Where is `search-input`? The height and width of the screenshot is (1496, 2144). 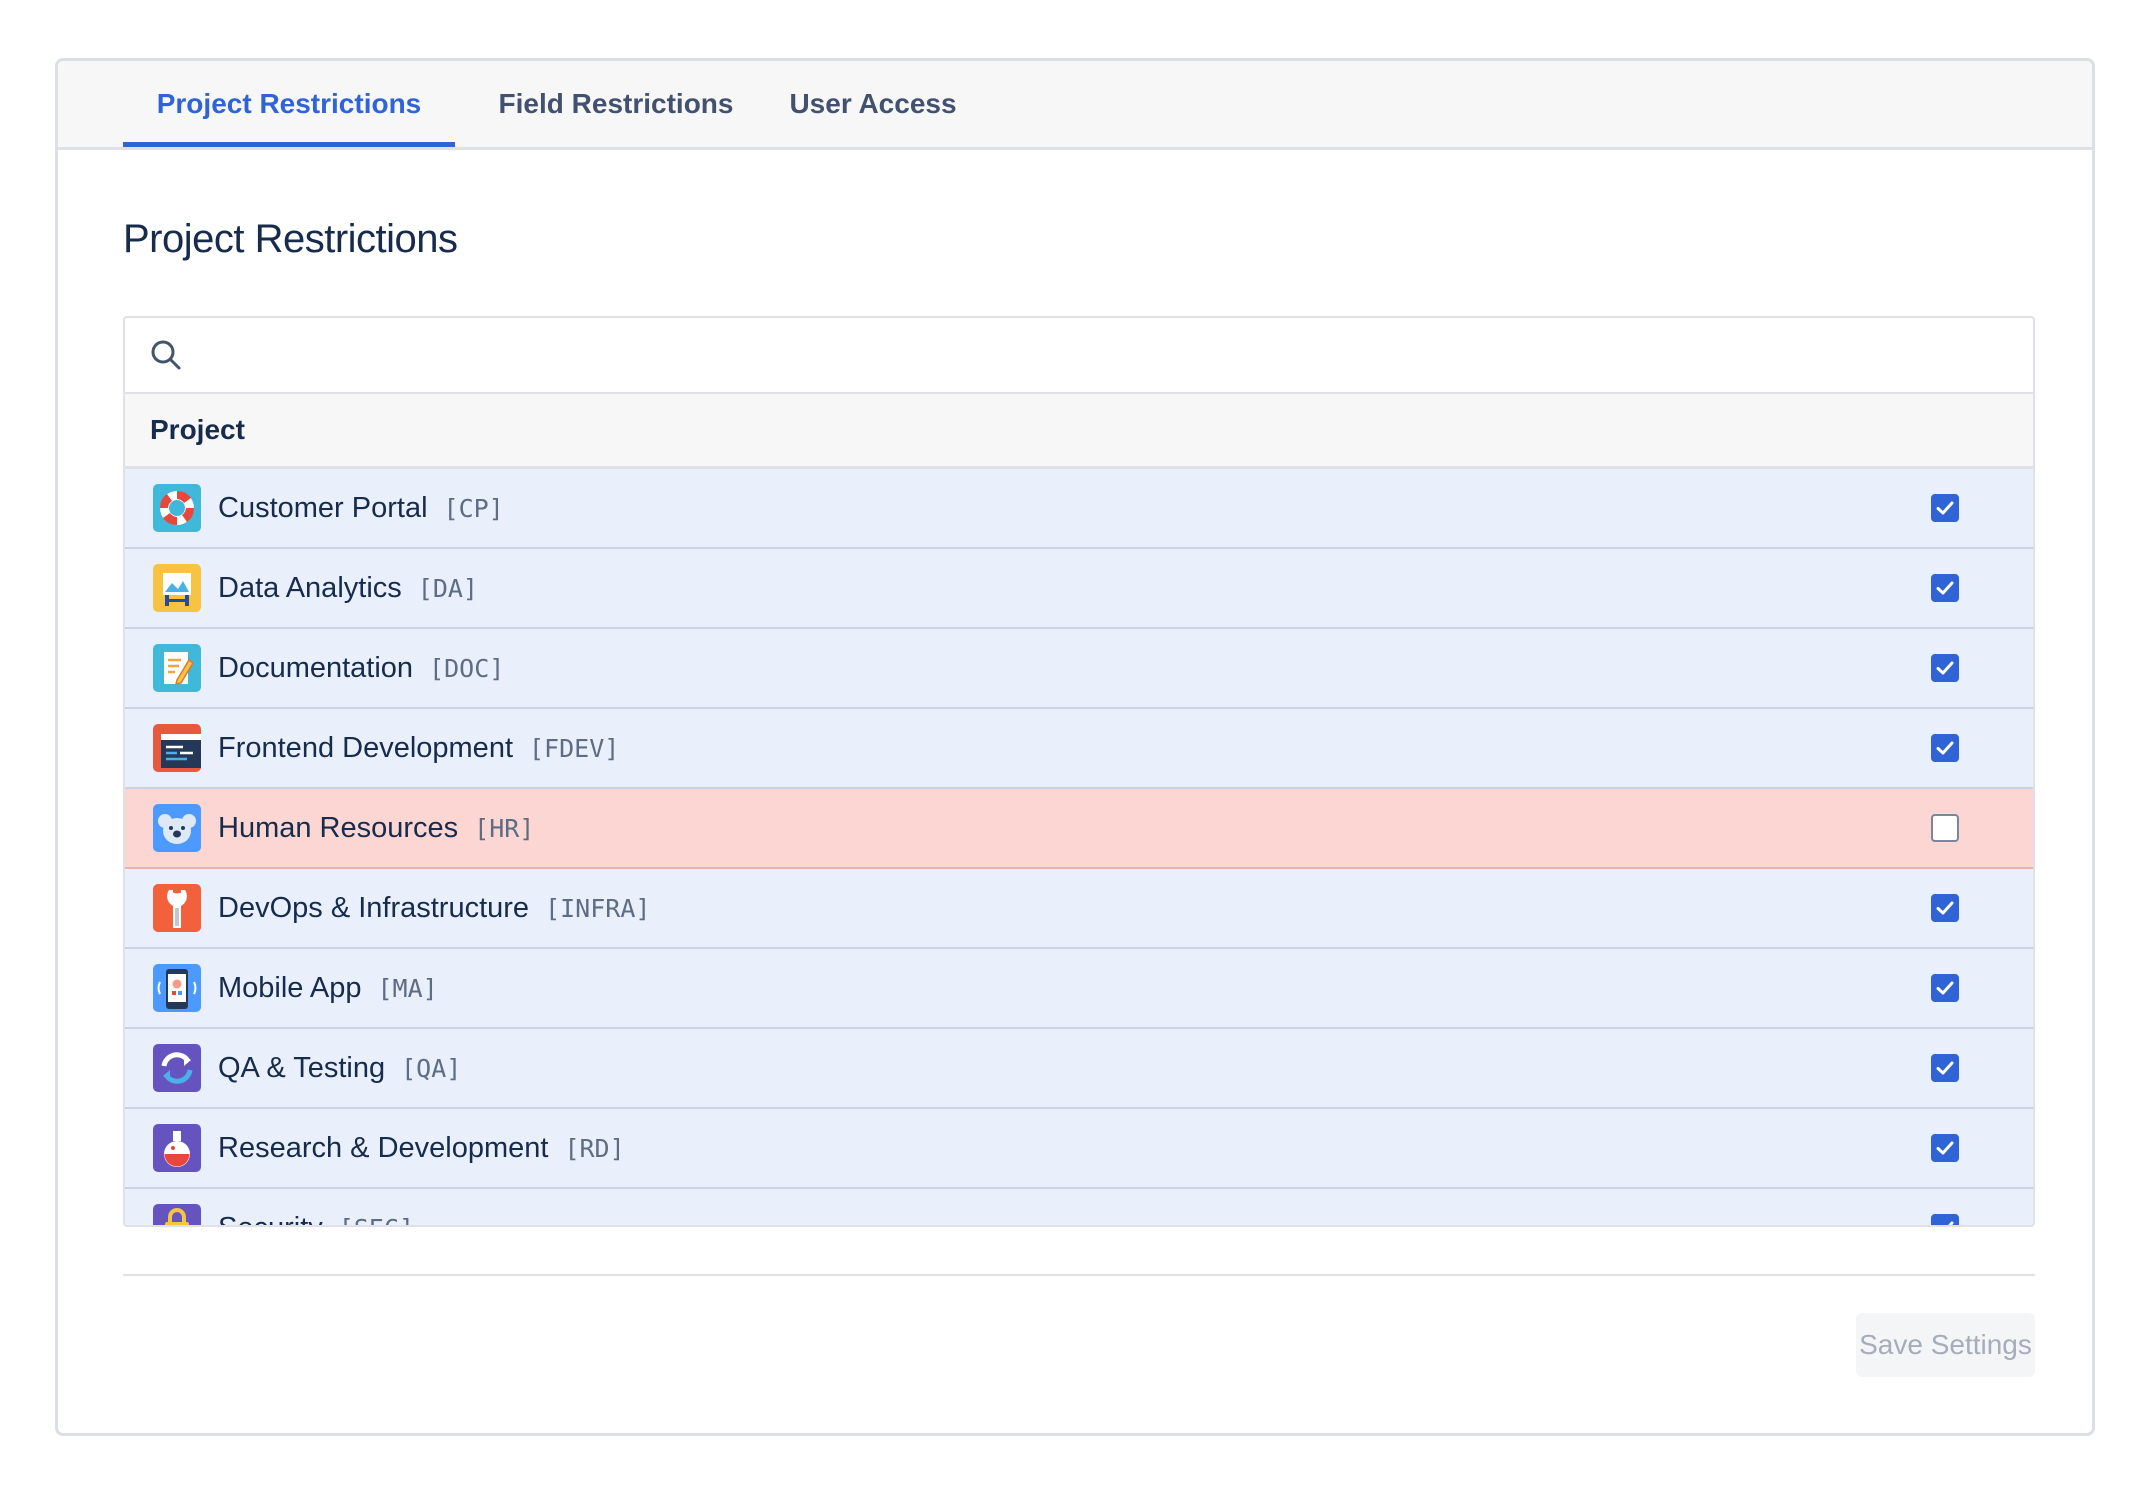 search-input is located at coordinates (1107, 356).